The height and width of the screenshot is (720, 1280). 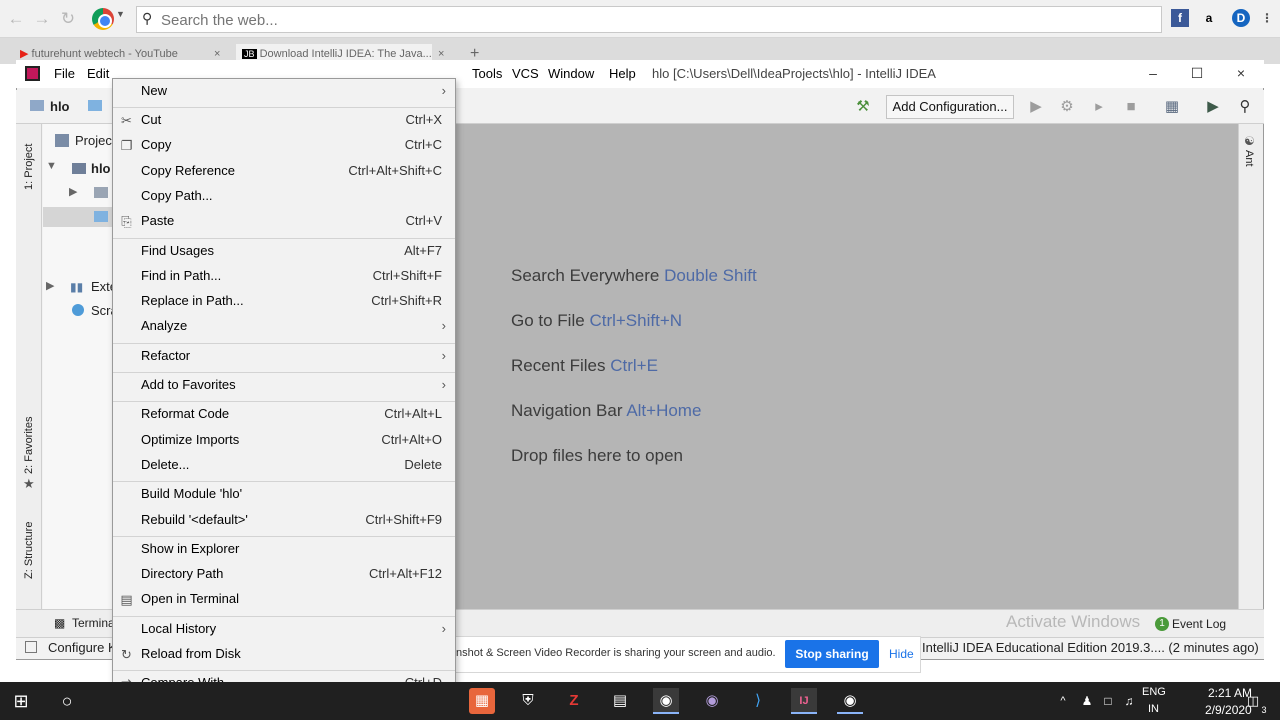 What do you see at coordinates (293, 599) in the screenshot?
I see `context-menu-item-open-in-terminal: Open in Terminal` at bounding box center [293, 599].